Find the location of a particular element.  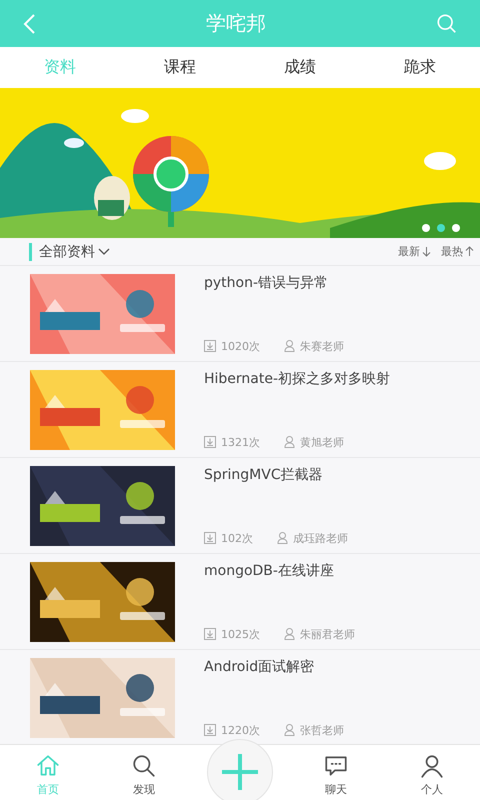

arrow-down-icon is located at coordinates (426, 251).